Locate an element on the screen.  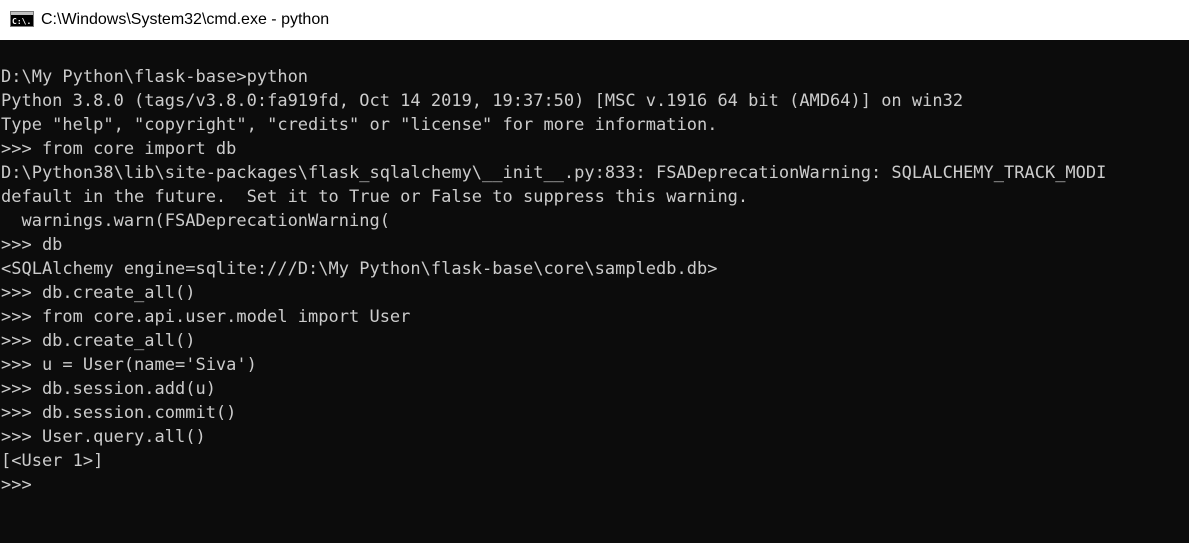
cmd-icon-text: C:\. is located at coordinates (21, 21).